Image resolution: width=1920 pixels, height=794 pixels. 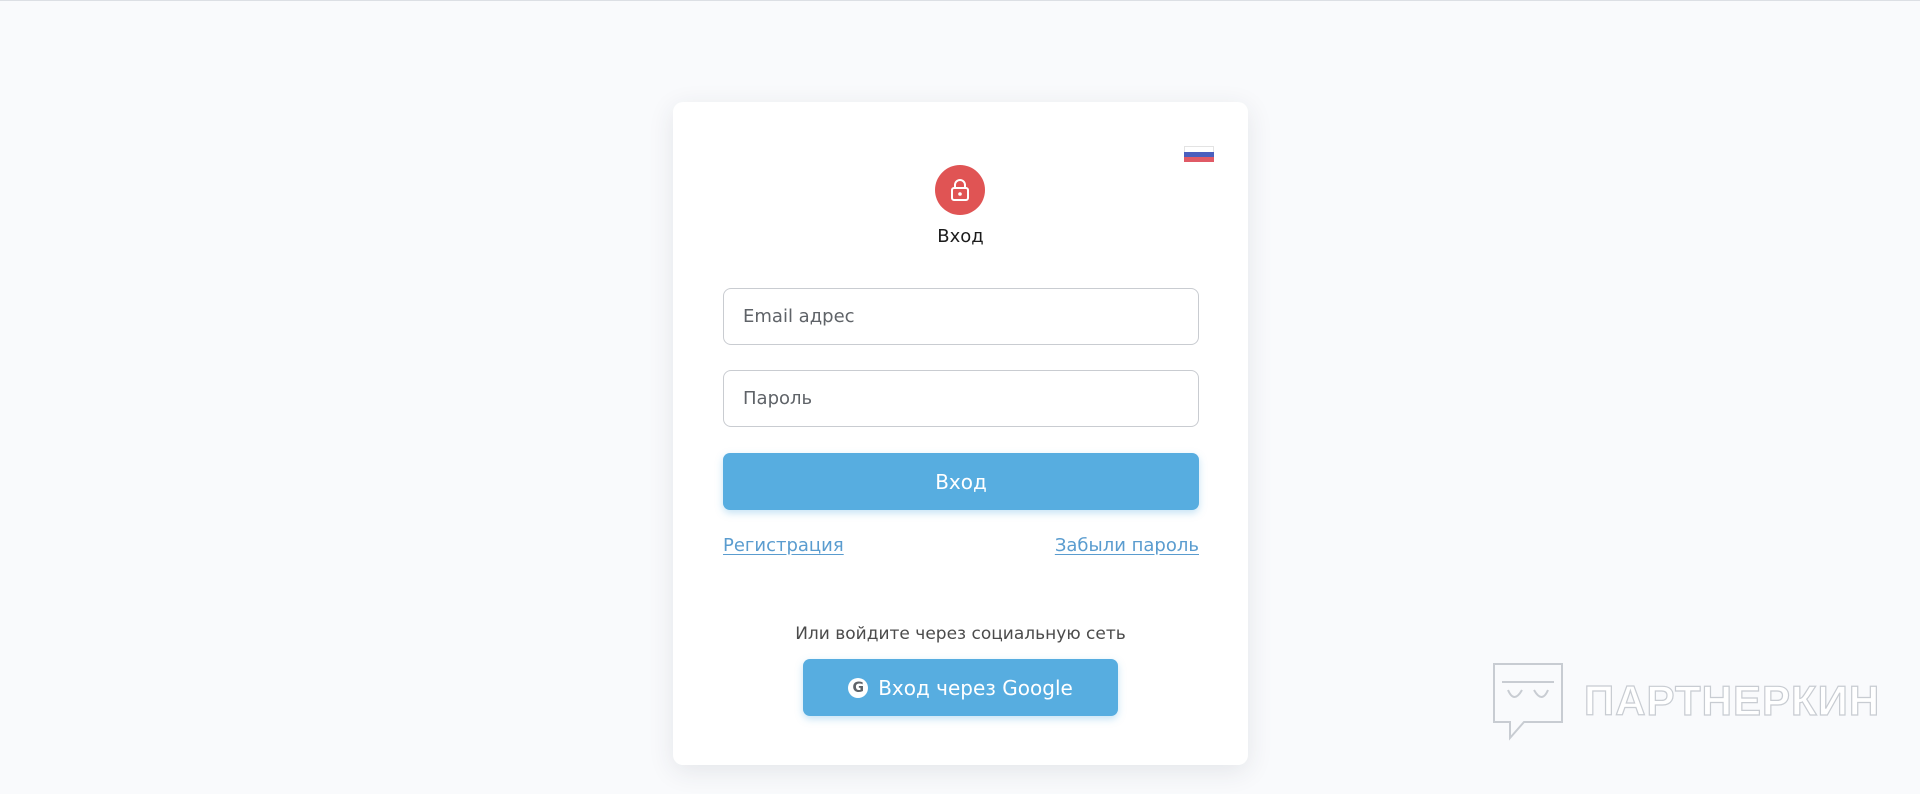 I want to click on page-title: Вход, so click(x=960, y=236).